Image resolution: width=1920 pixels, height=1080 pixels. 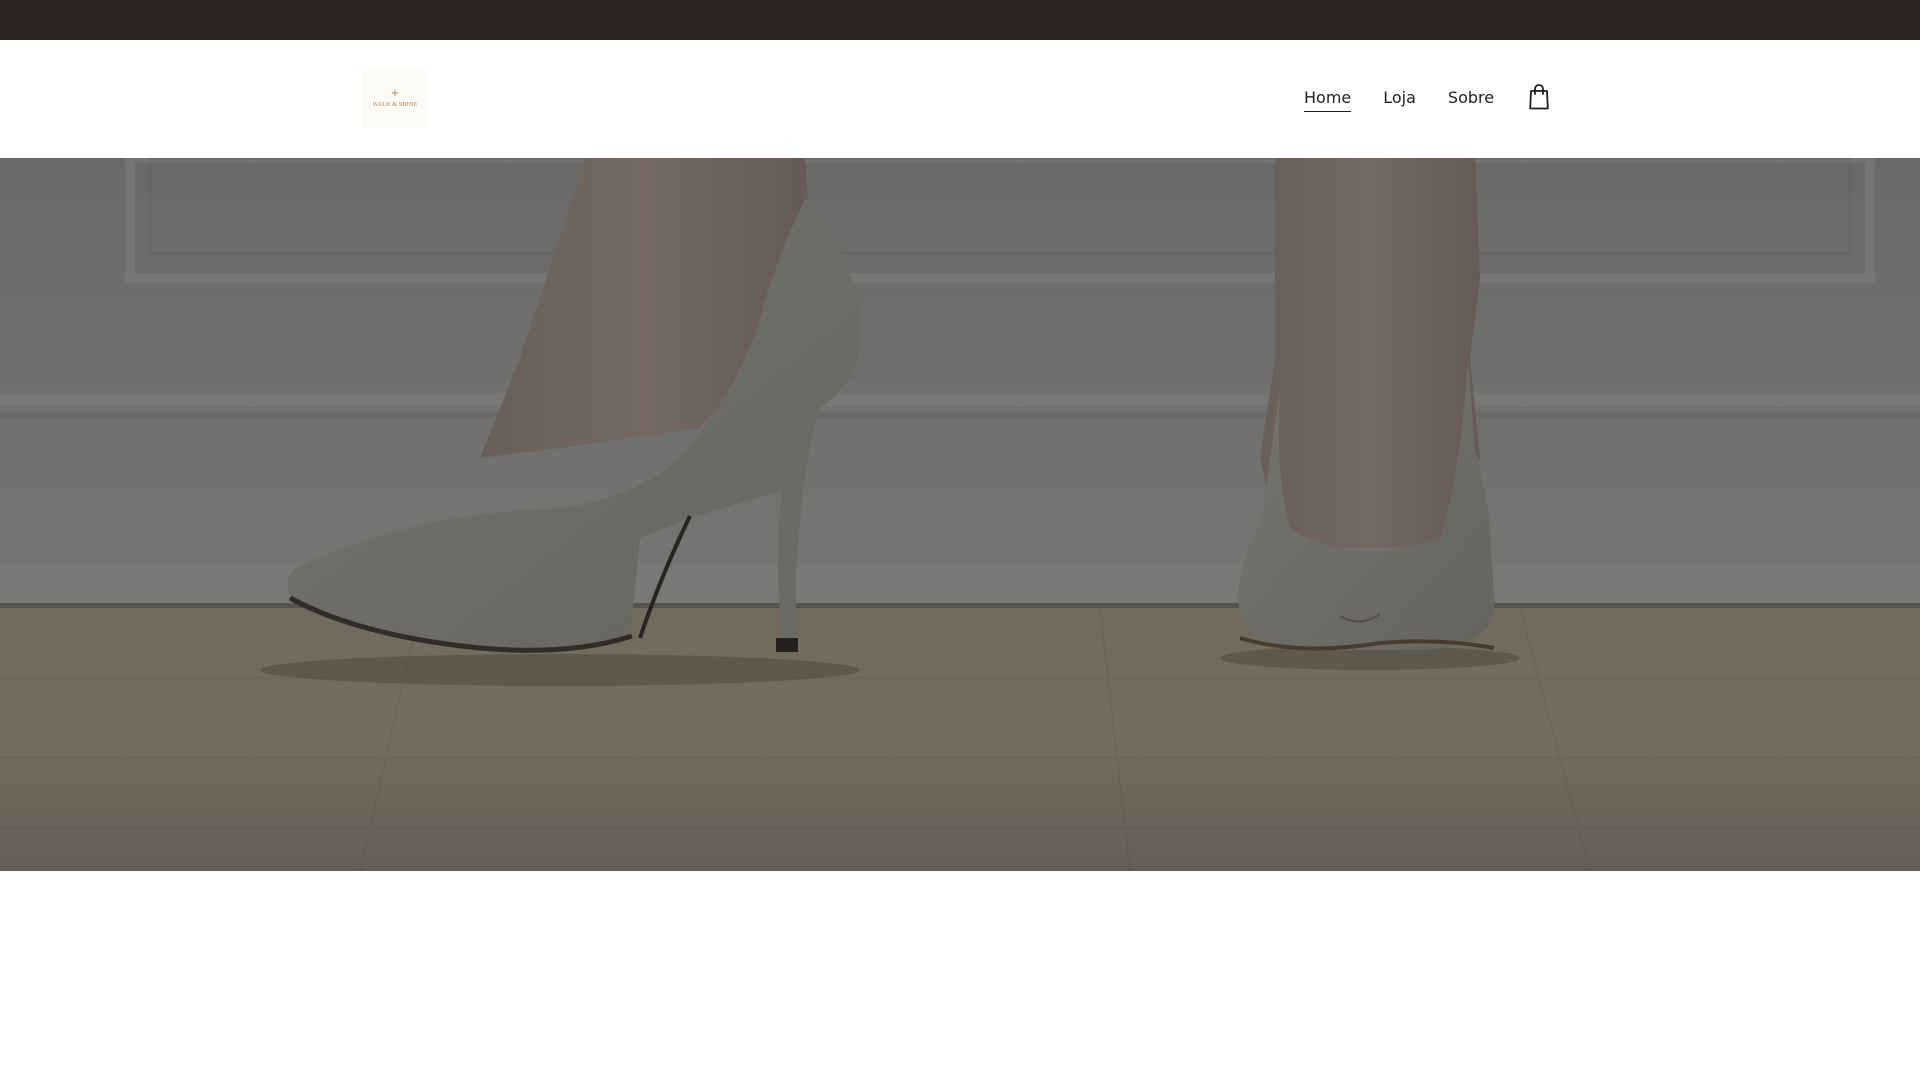 What do you see at coordinates (960, 20) in the screenshot?
I see `announcement-bar` at bounding box center [960, 20].